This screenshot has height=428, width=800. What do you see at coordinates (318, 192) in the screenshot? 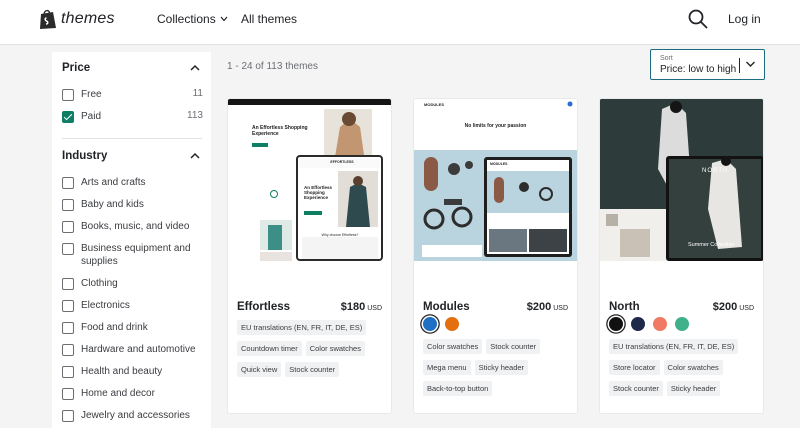
I see `preview-hero-text-mobile: An Effortless Shopping Experience` at bounding box center [318, 192].